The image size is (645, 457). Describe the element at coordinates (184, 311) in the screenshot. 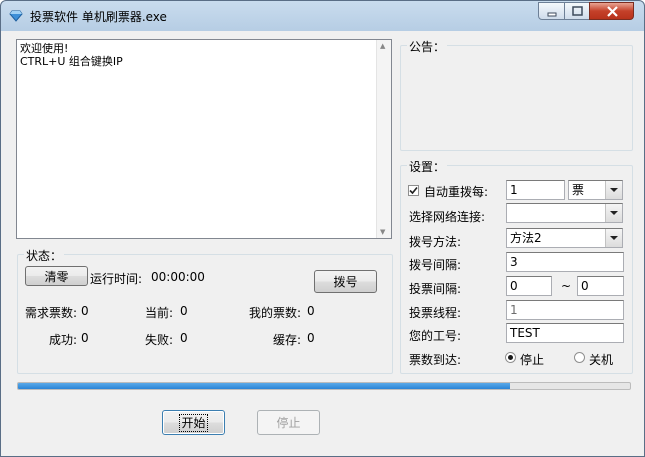

I see `current-value: 0` at that location.